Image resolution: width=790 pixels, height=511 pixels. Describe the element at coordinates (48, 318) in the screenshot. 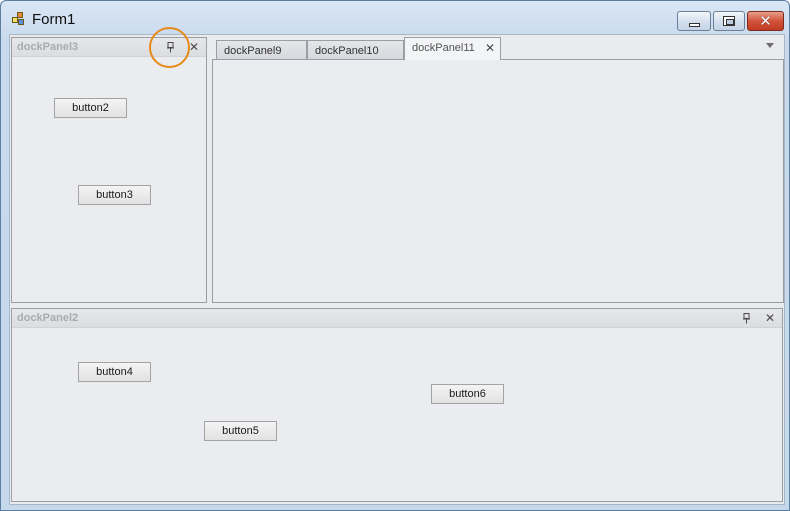

I see `dock-panel-2-title: dockPanel2` at that location.